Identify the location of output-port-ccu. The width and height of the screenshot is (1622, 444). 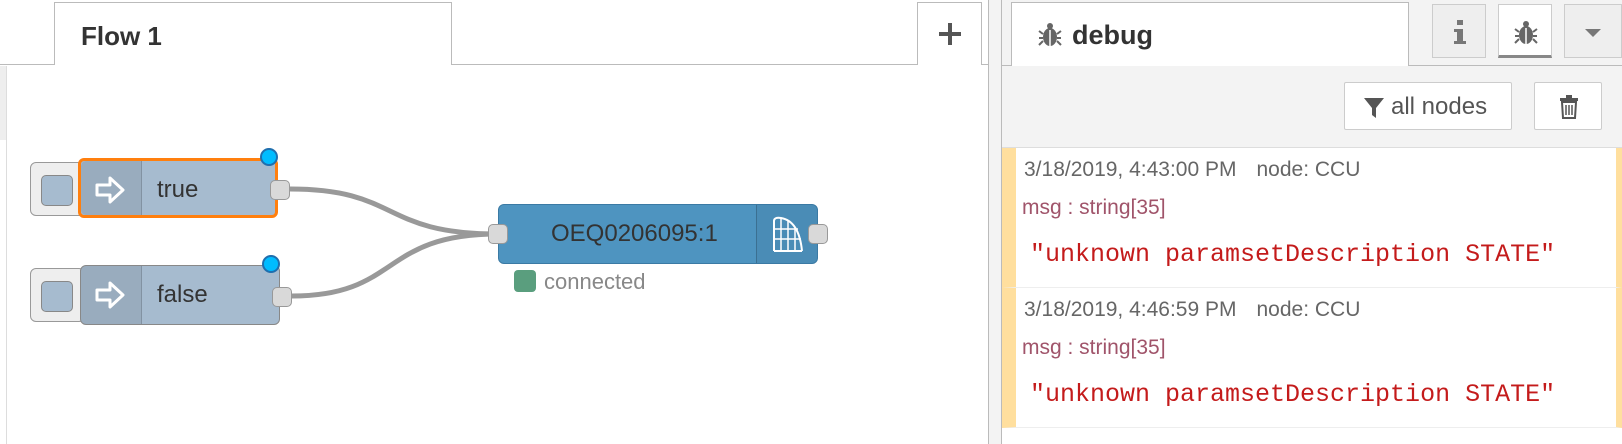
(818, 234).